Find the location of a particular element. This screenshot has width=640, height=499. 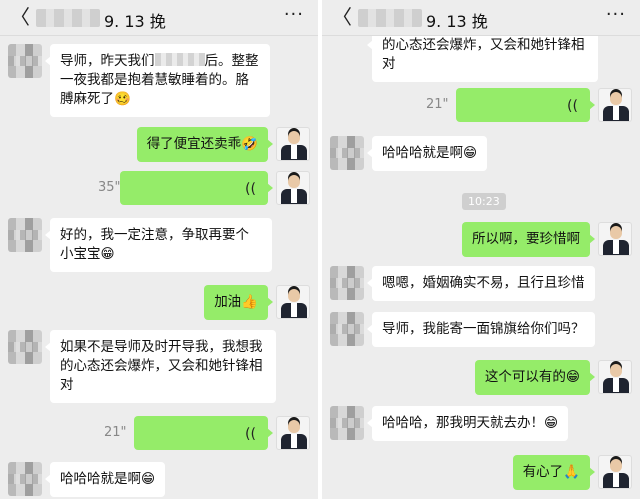

message-bubble-received: 嗯嗯，婚姻确实不易，且行且珍惜 is located at coordinates (481, 283).